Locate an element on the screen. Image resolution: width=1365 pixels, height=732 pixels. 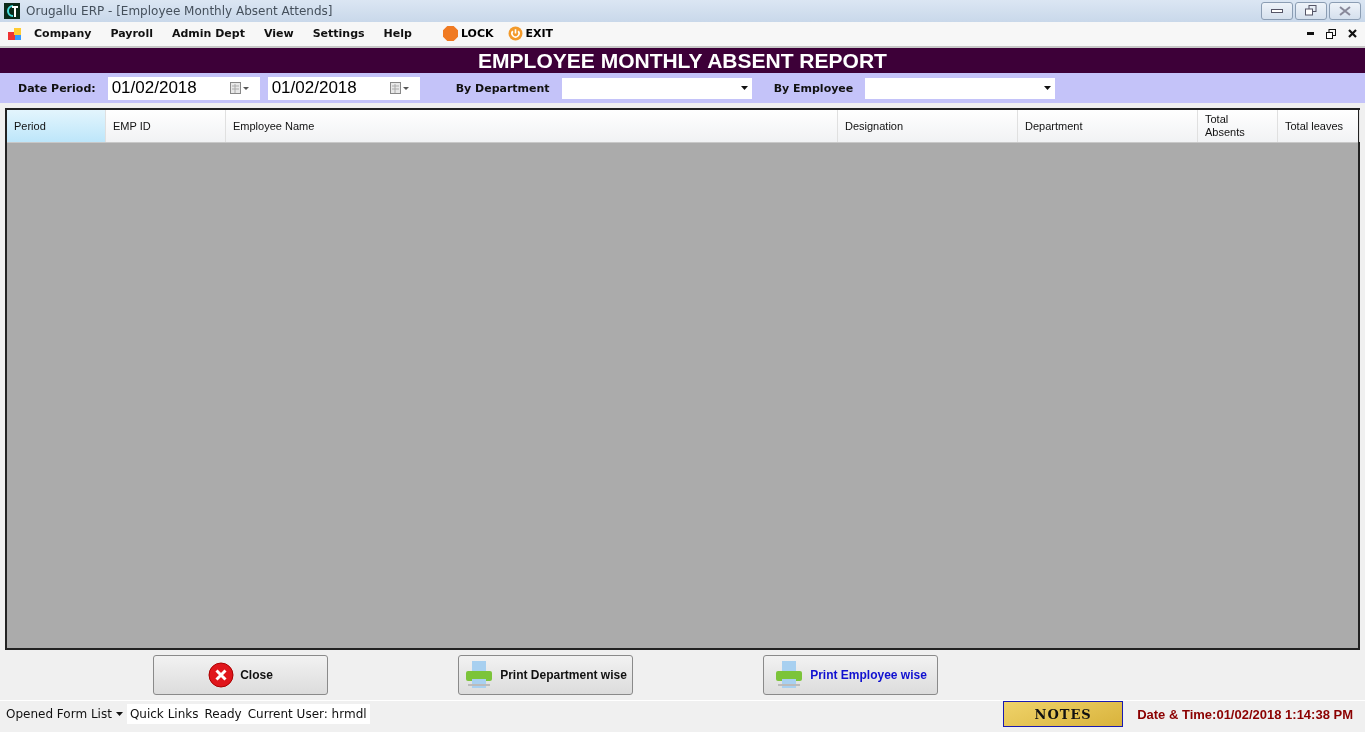
employee-label: By Employee is located at coordinates (813, 88).